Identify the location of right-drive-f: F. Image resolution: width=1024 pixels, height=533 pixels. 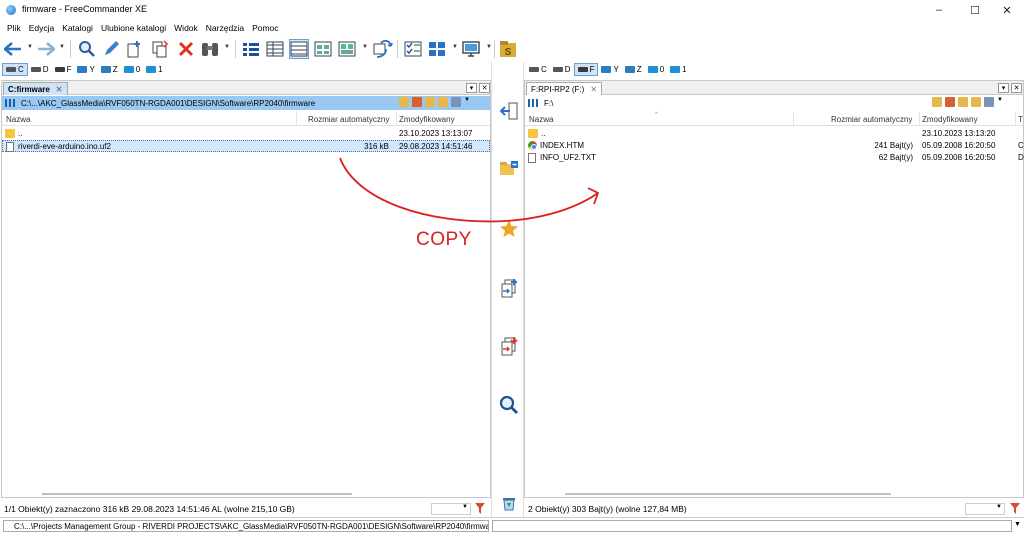
(586, 69).